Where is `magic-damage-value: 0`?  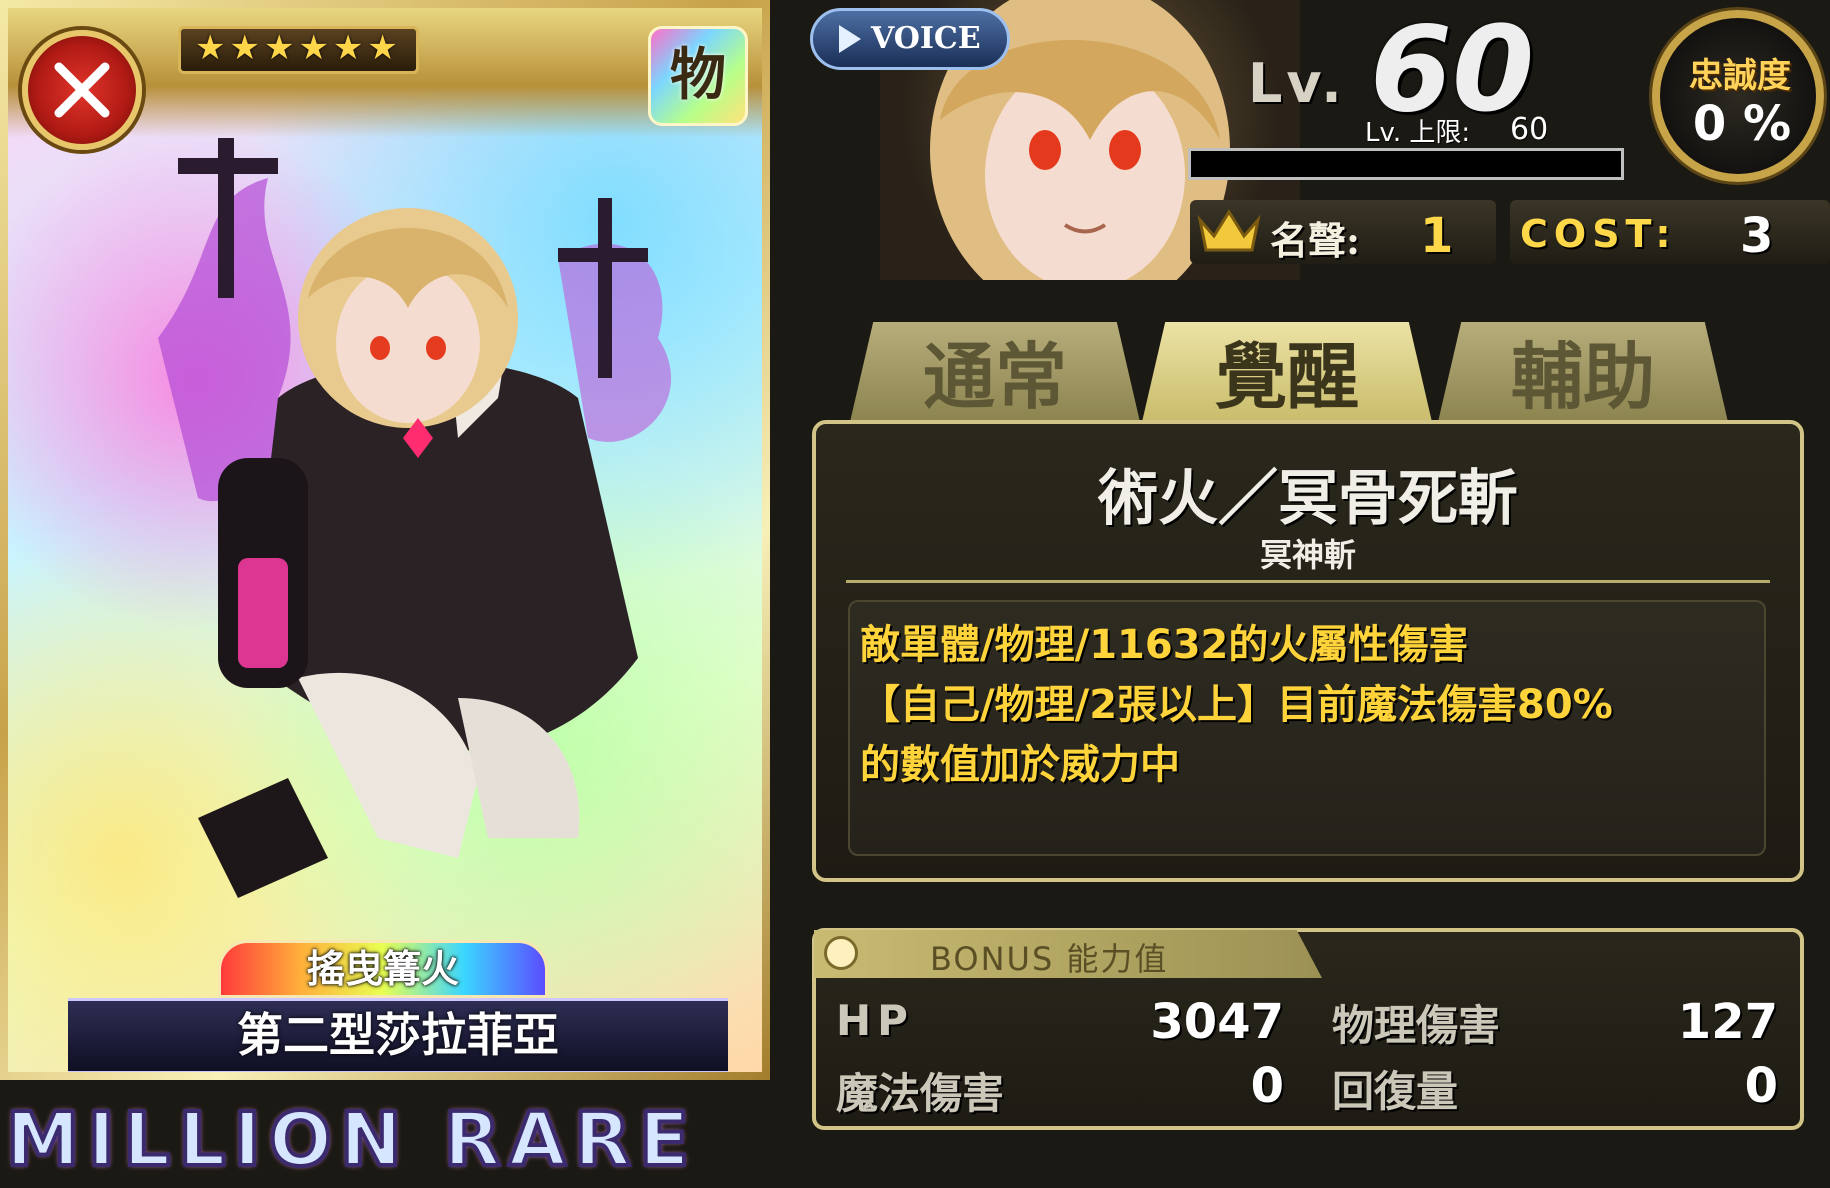 magic-damage-value: 0 is located at coordinates (1267, 1086).